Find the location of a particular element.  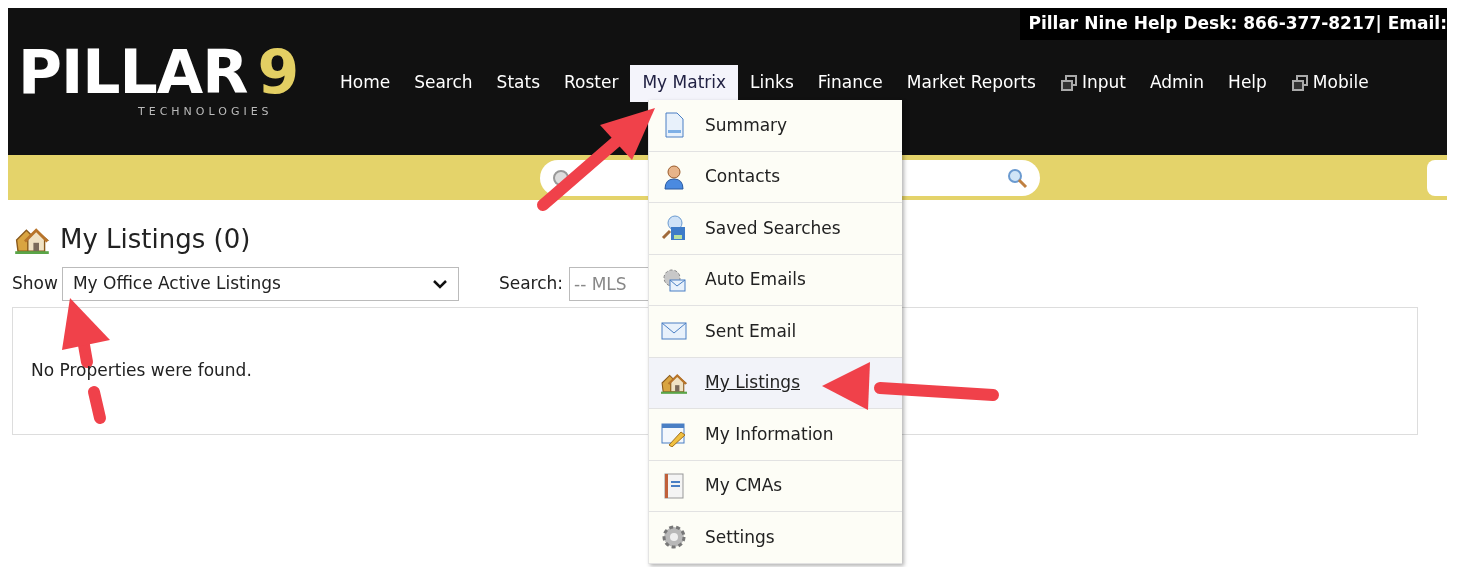

nav-link: Input is located at coordinates (1092, 83).